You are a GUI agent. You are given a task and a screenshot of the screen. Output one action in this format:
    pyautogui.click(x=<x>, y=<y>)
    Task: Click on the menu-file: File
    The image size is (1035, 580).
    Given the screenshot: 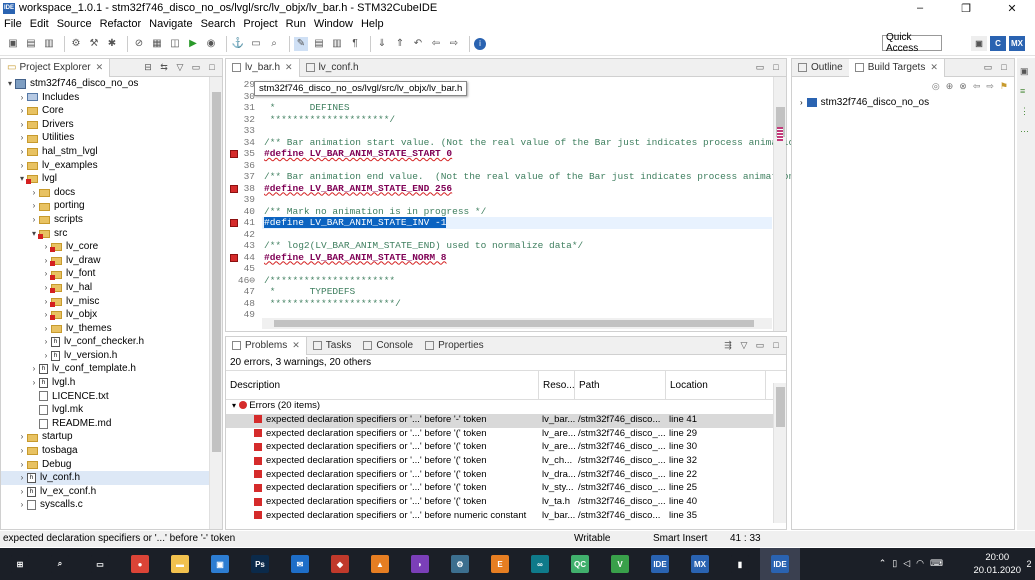 What is the action you would take?
    pyautogui.click(x=13, y=24)
    